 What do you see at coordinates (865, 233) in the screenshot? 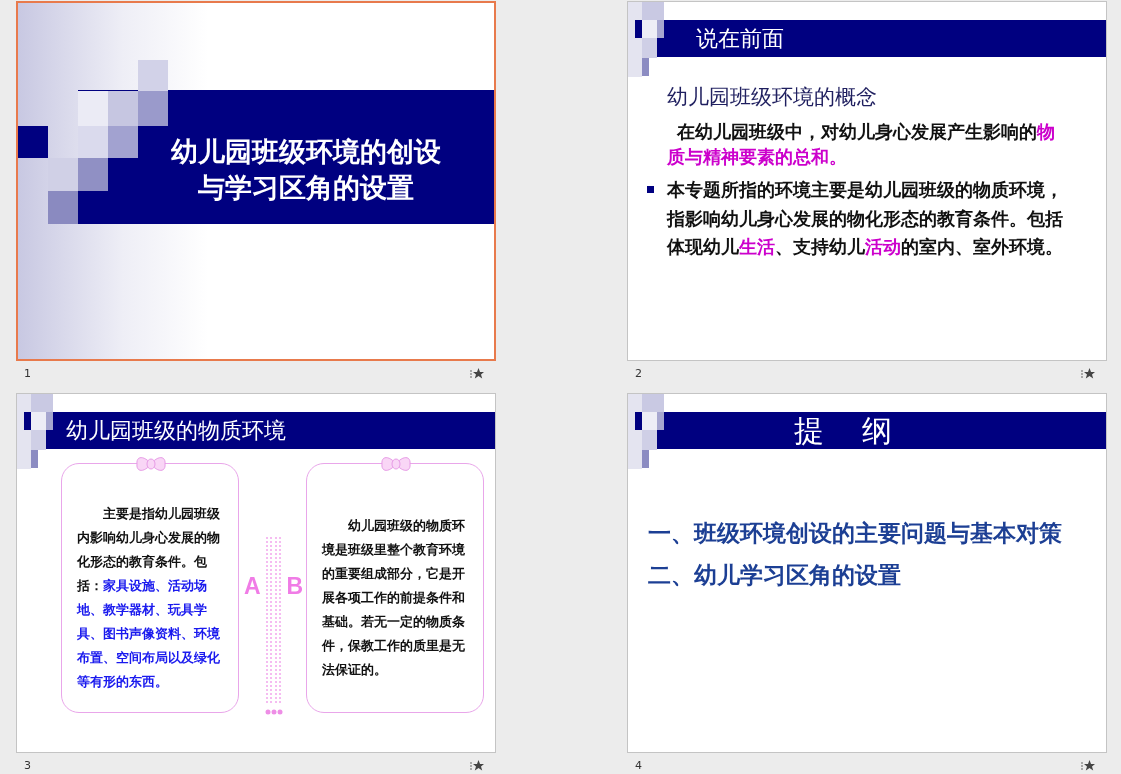
I see `paragraph-text: 指影响幼儿身心发展的物化形态的教育条件。包括体现幼儿生活、支持幼儿活动的室内、室外环境。` at bounding box center [865, 233].